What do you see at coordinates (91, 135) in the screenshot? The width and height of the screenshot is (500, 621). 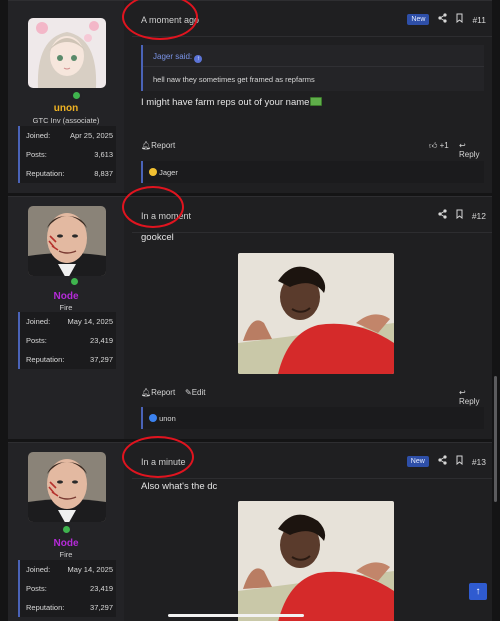 I see `stat-value: Apr 25, 2025` at bounding box center [91, 135].